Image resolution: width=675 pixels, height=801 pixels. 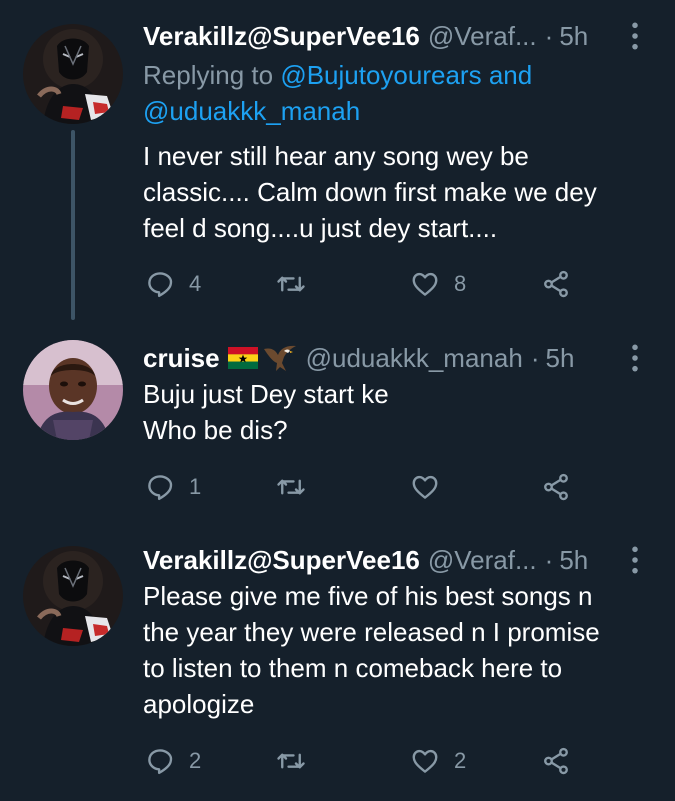 What do you see at coordinates (373, 761) in the screenshot?
I see `action-bar: 2 2` at bounding box center [373, 761].